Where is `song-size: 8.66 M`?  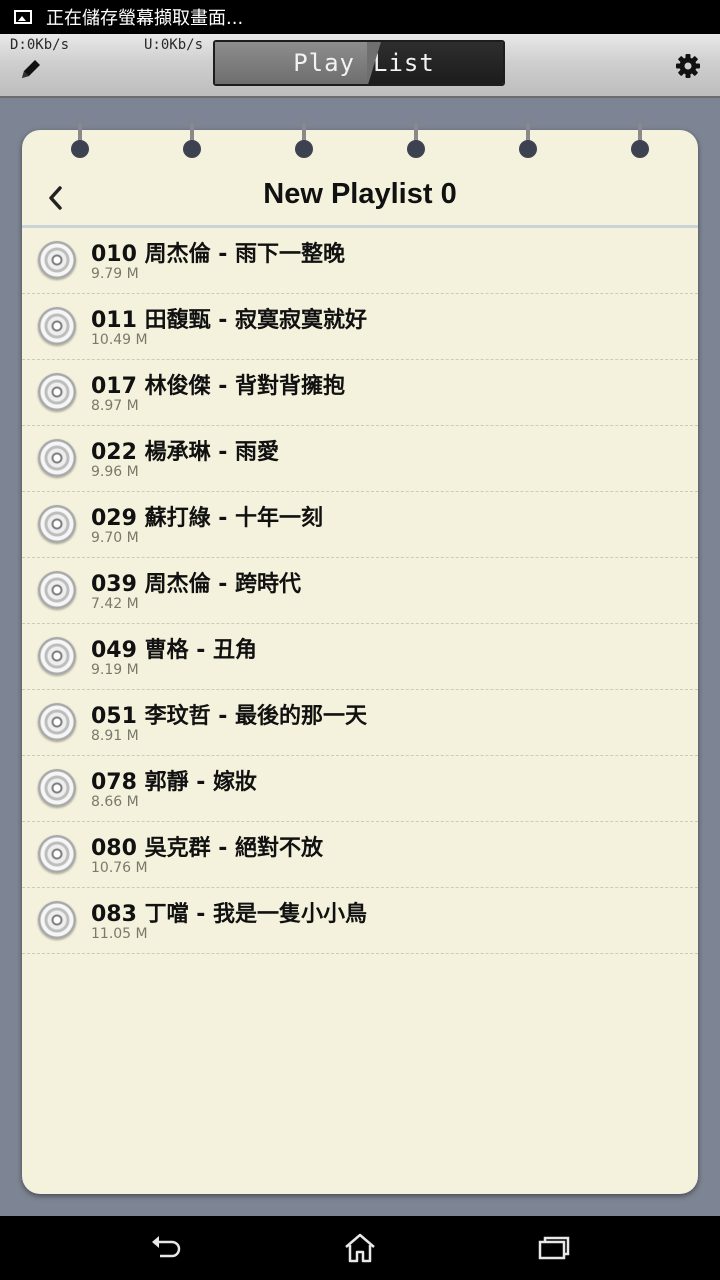
song-size: 8.66 M is located at coordinates (115, 802).